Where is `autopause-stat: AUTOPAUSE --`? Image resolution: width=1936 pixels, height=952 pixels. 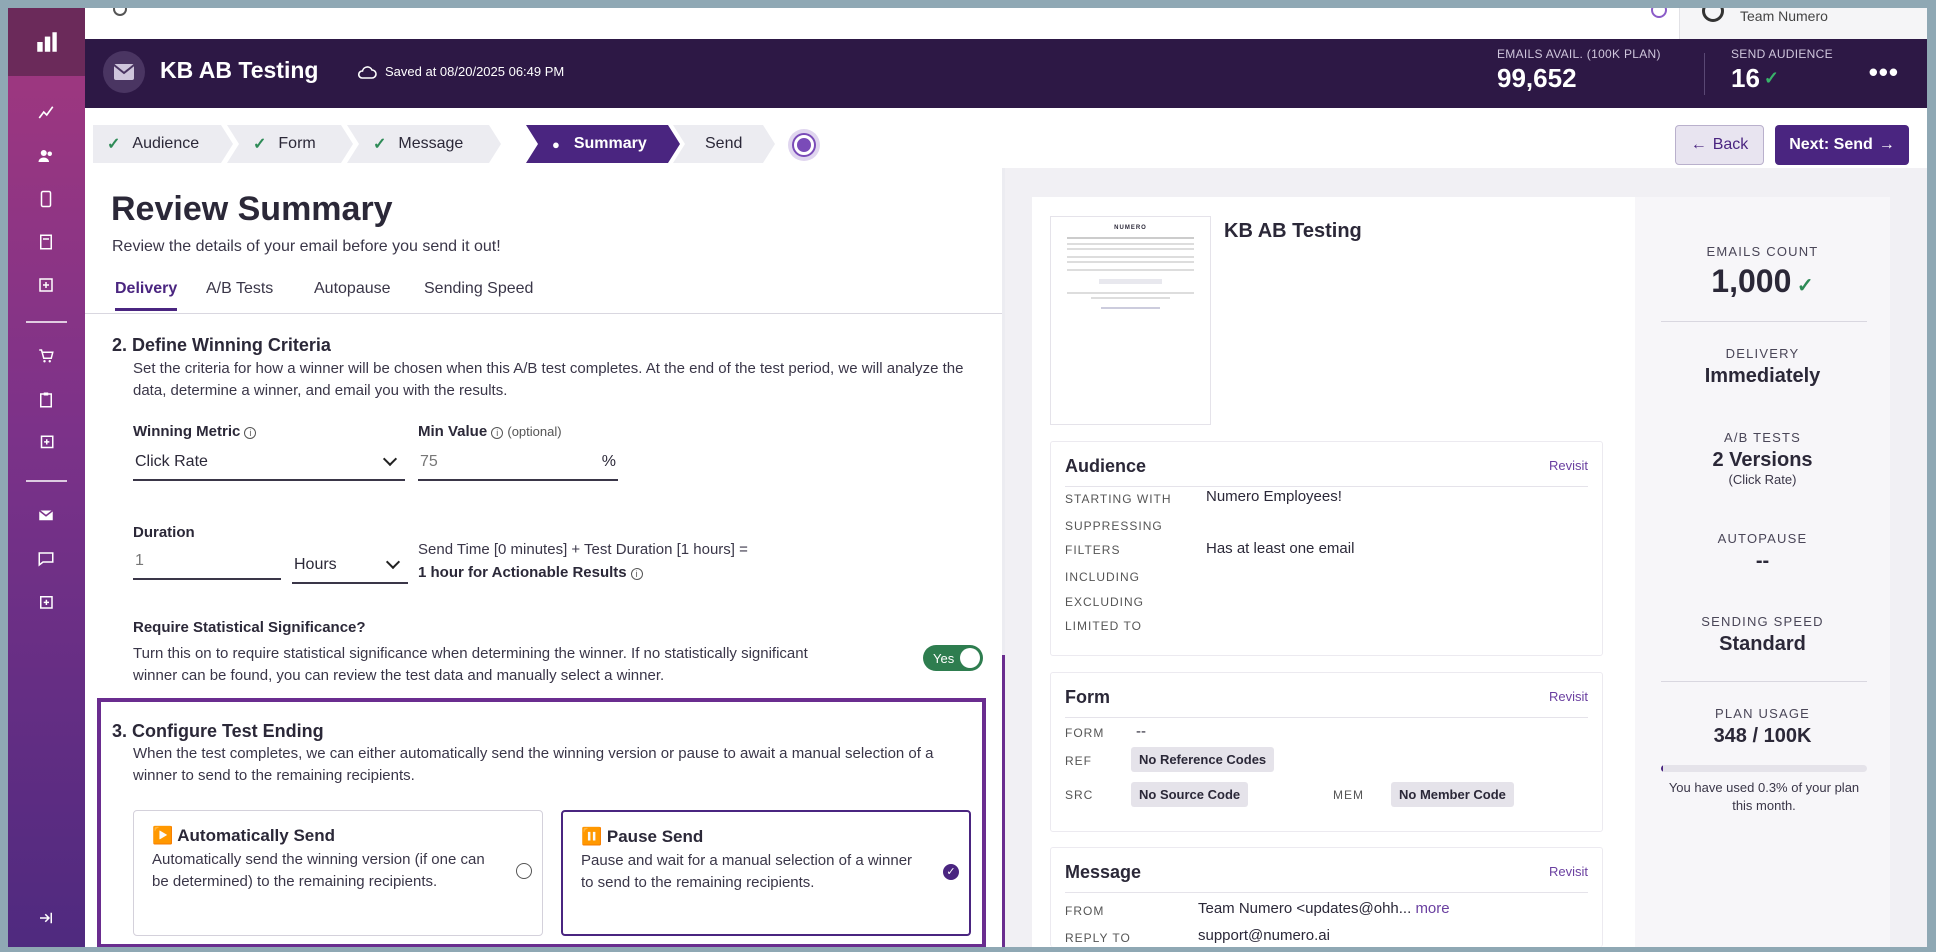 autopause-stat: AUTOPAUSE -- is located at coordinates (1762, 552).